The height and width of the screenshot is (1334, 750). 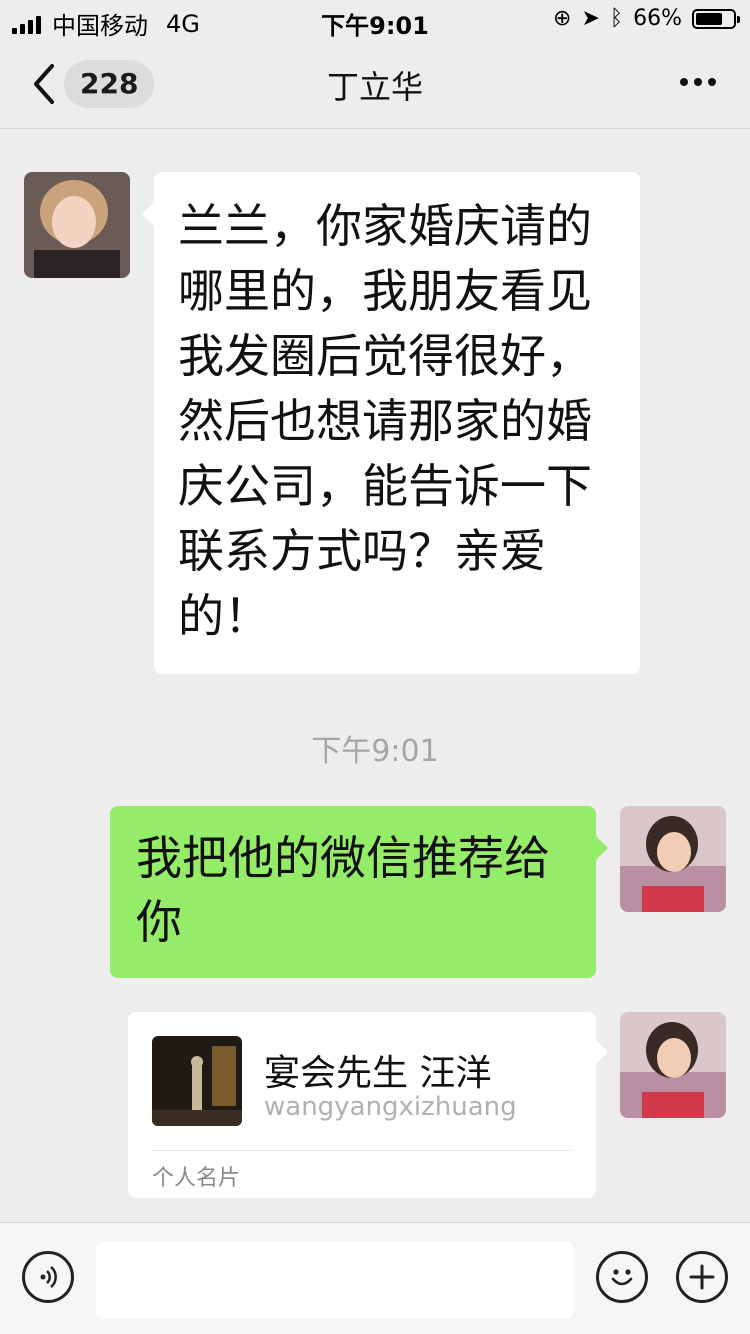 I want to click on rotation-lock-icon: ⊕, so click(x=562, y=18).